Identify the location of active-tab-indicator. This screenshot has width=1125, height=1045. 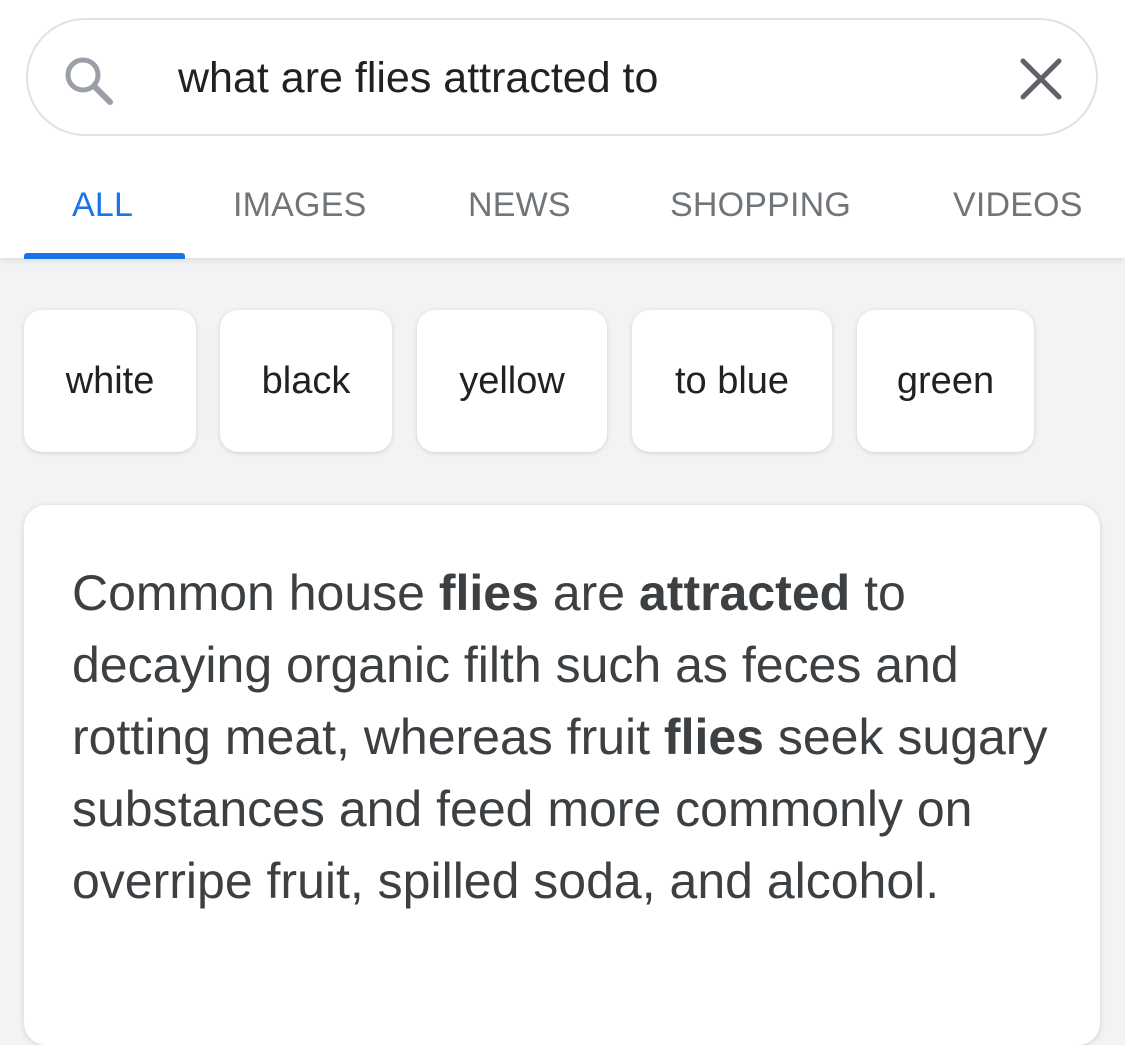
(104, 256).